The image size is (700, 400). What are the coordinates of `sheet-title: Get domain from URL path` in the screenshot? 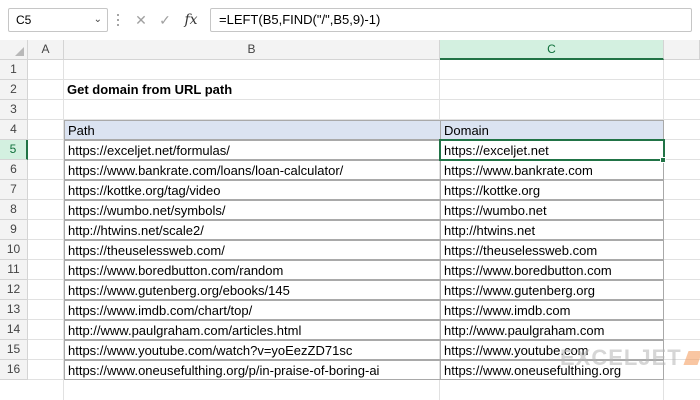 It's located at (252, 90).